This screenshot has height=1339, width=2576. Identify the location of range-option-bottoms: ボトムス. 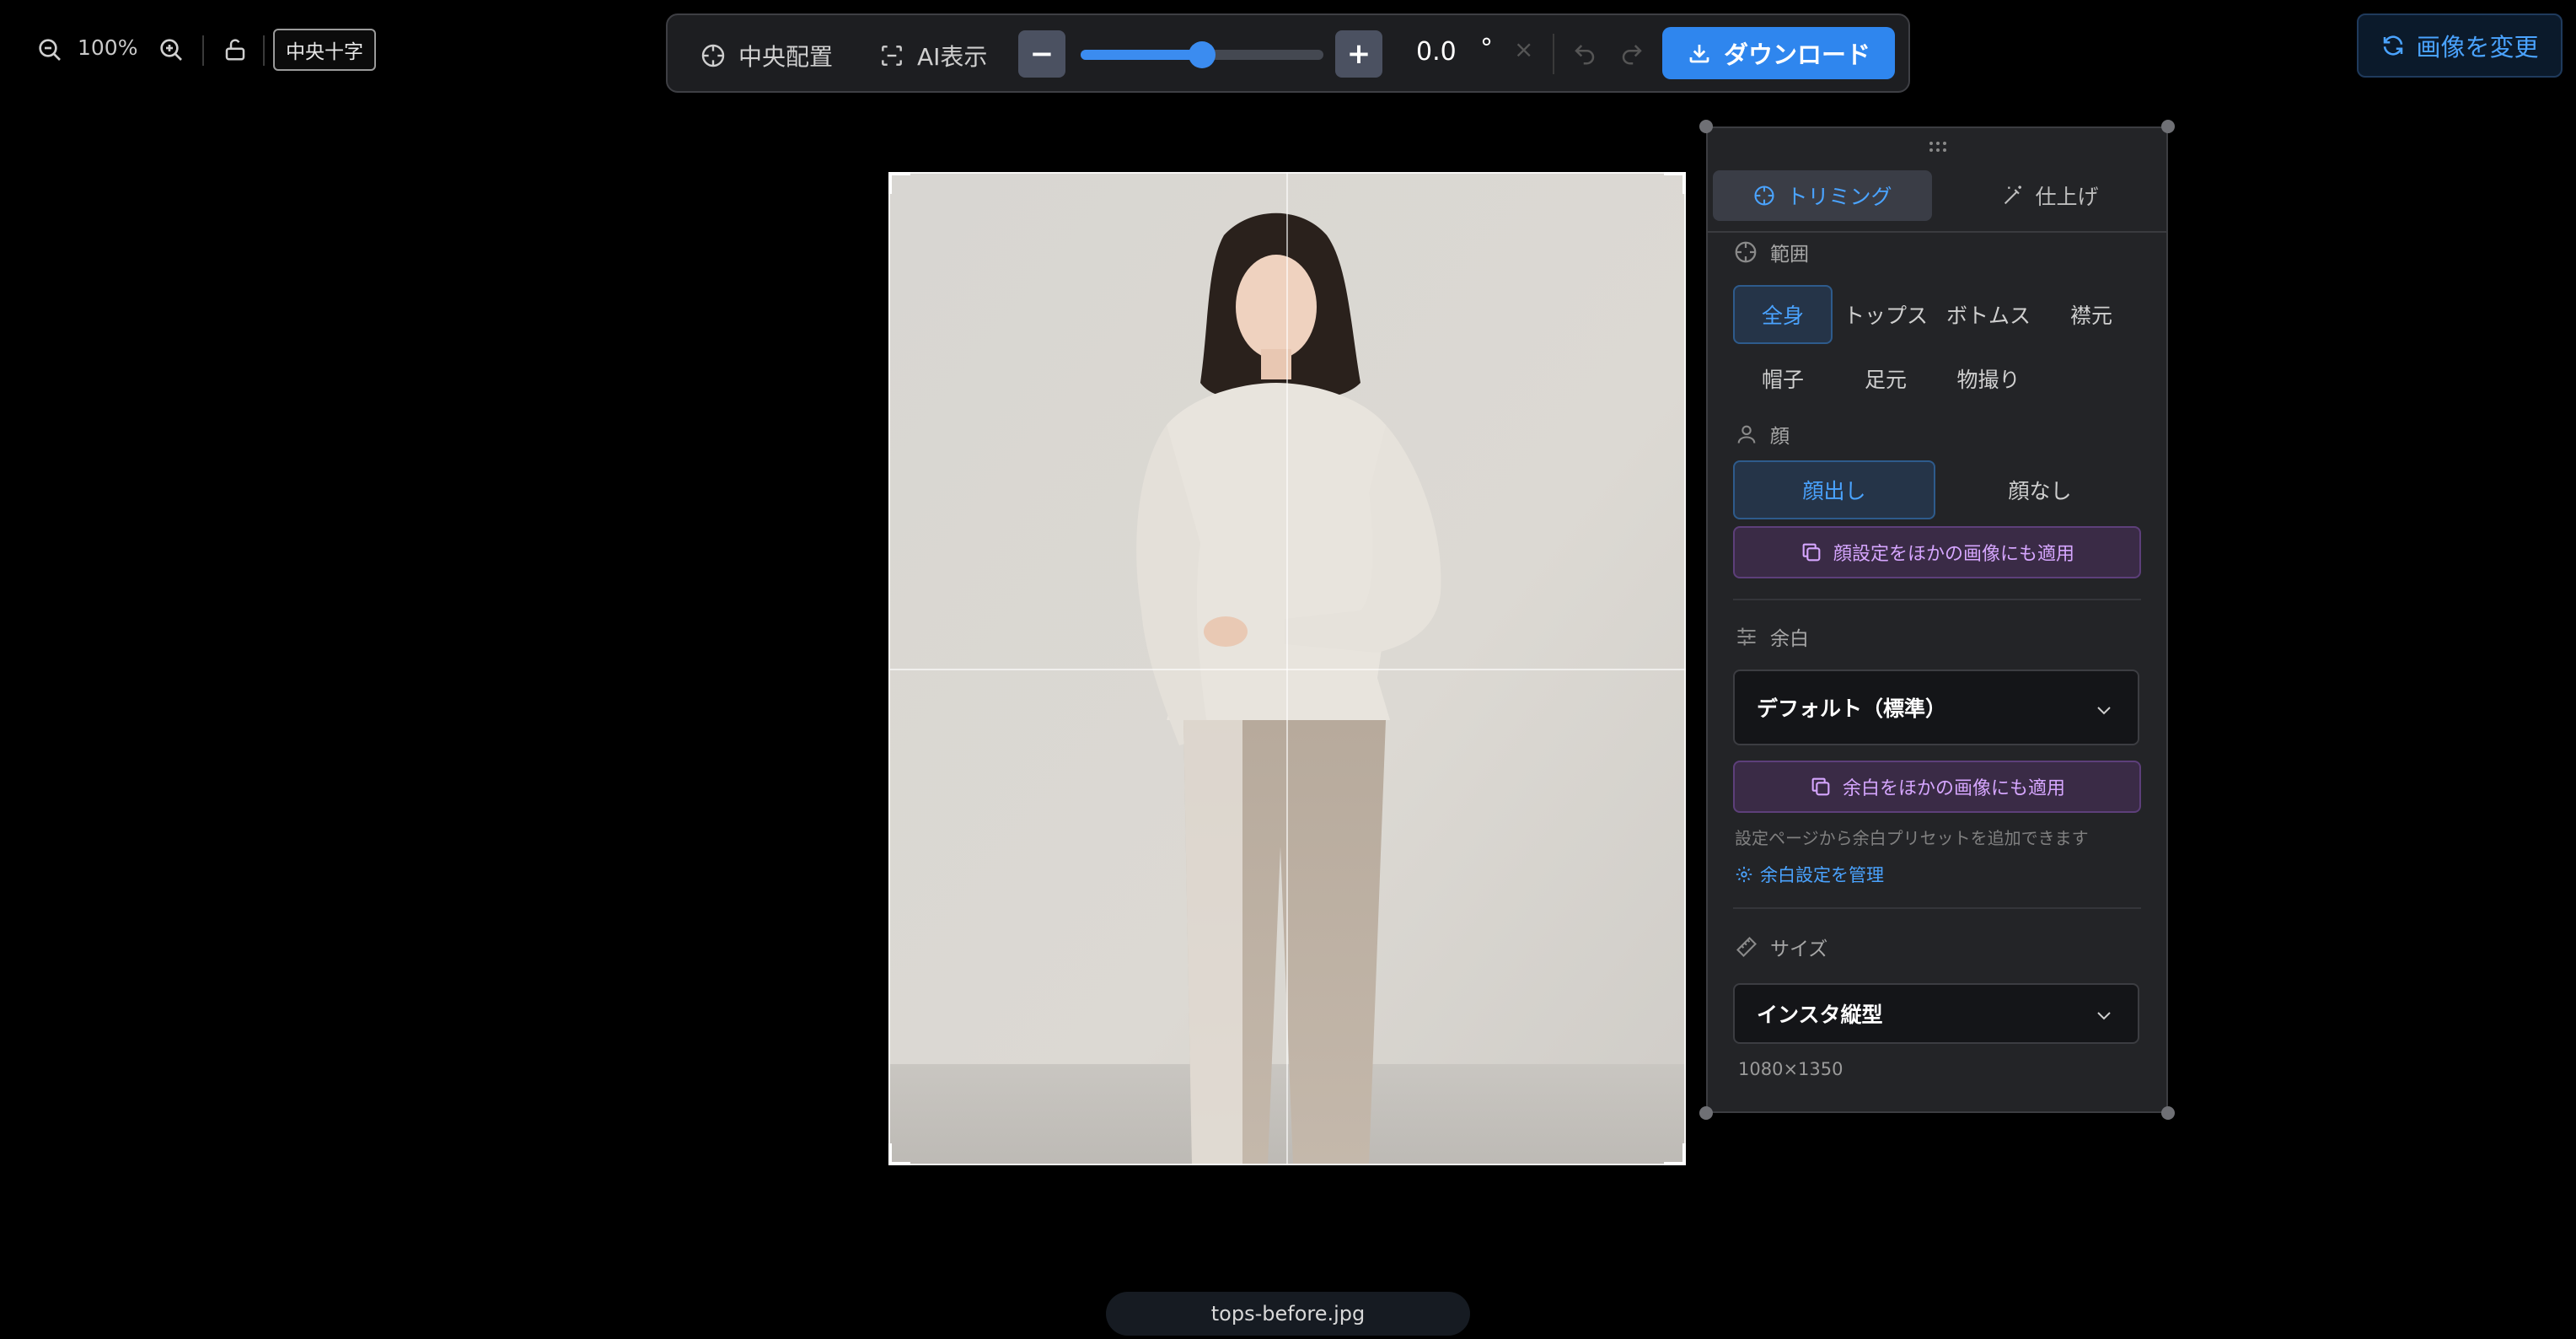
(1988, 314).